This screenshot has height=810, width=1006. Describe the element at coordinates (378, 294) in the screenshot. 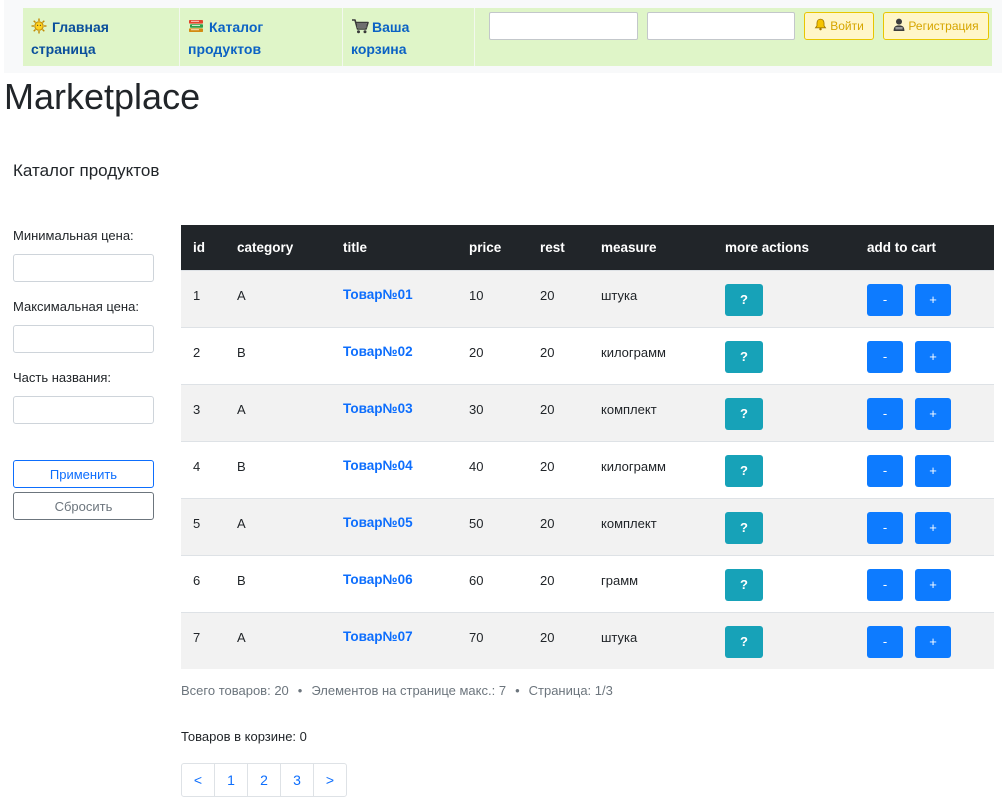

I see `product-title-link: Товар№01` at that location.